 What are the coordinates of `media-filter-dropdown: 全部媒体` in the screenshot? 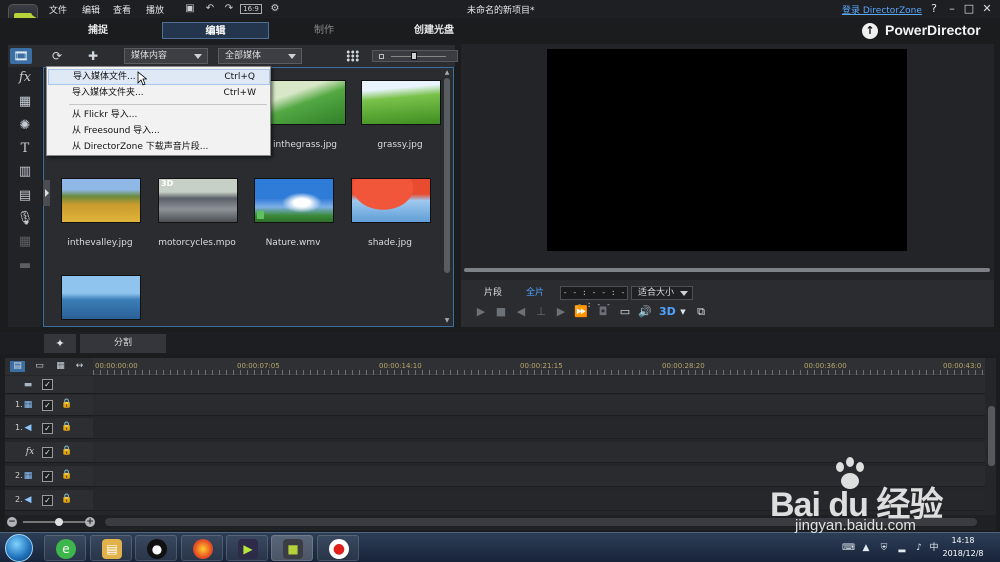 It's located at (260, 56).